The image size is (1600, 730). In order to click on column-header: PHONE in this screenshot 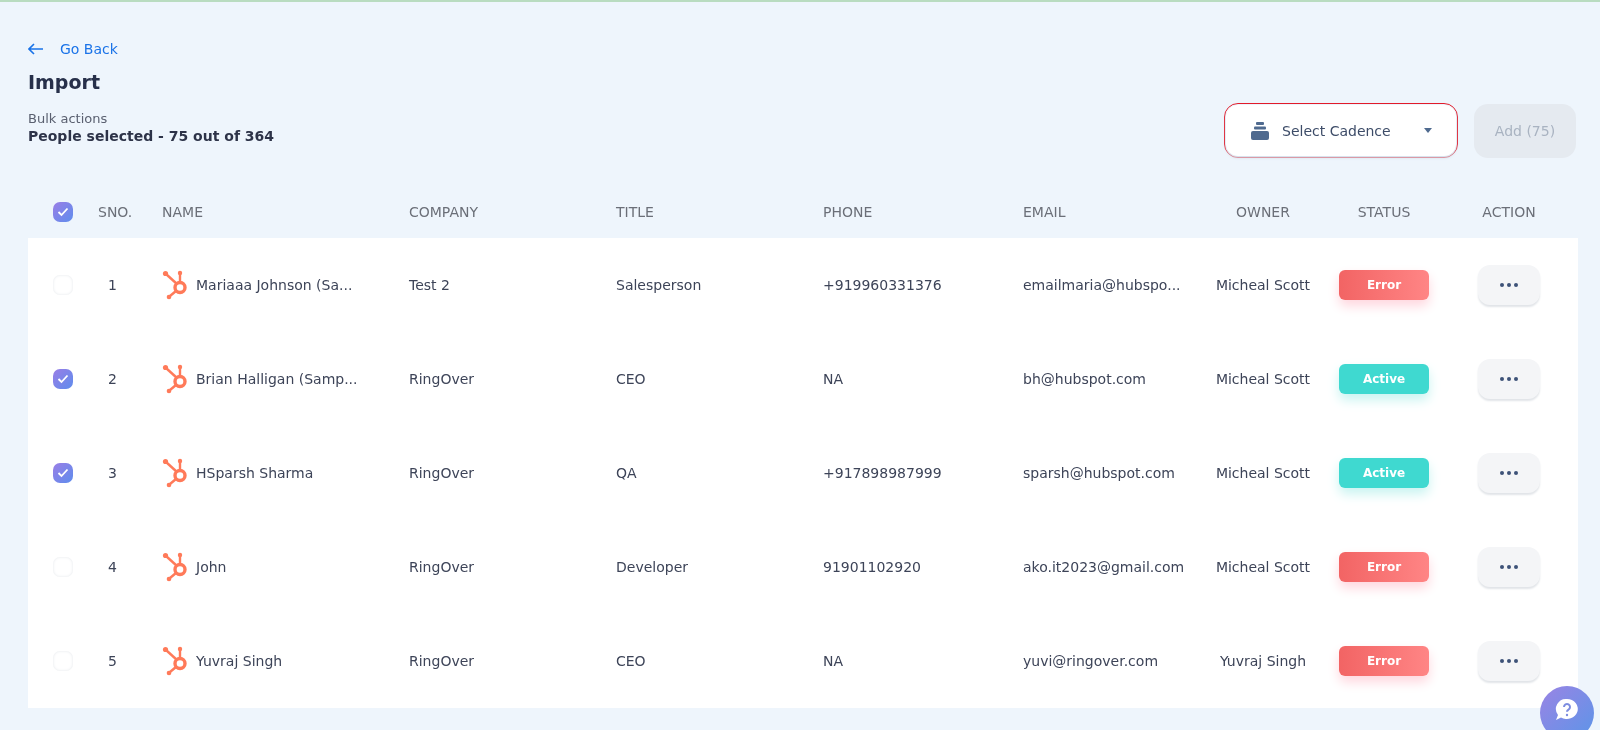, I will do `click(848, 212)`.